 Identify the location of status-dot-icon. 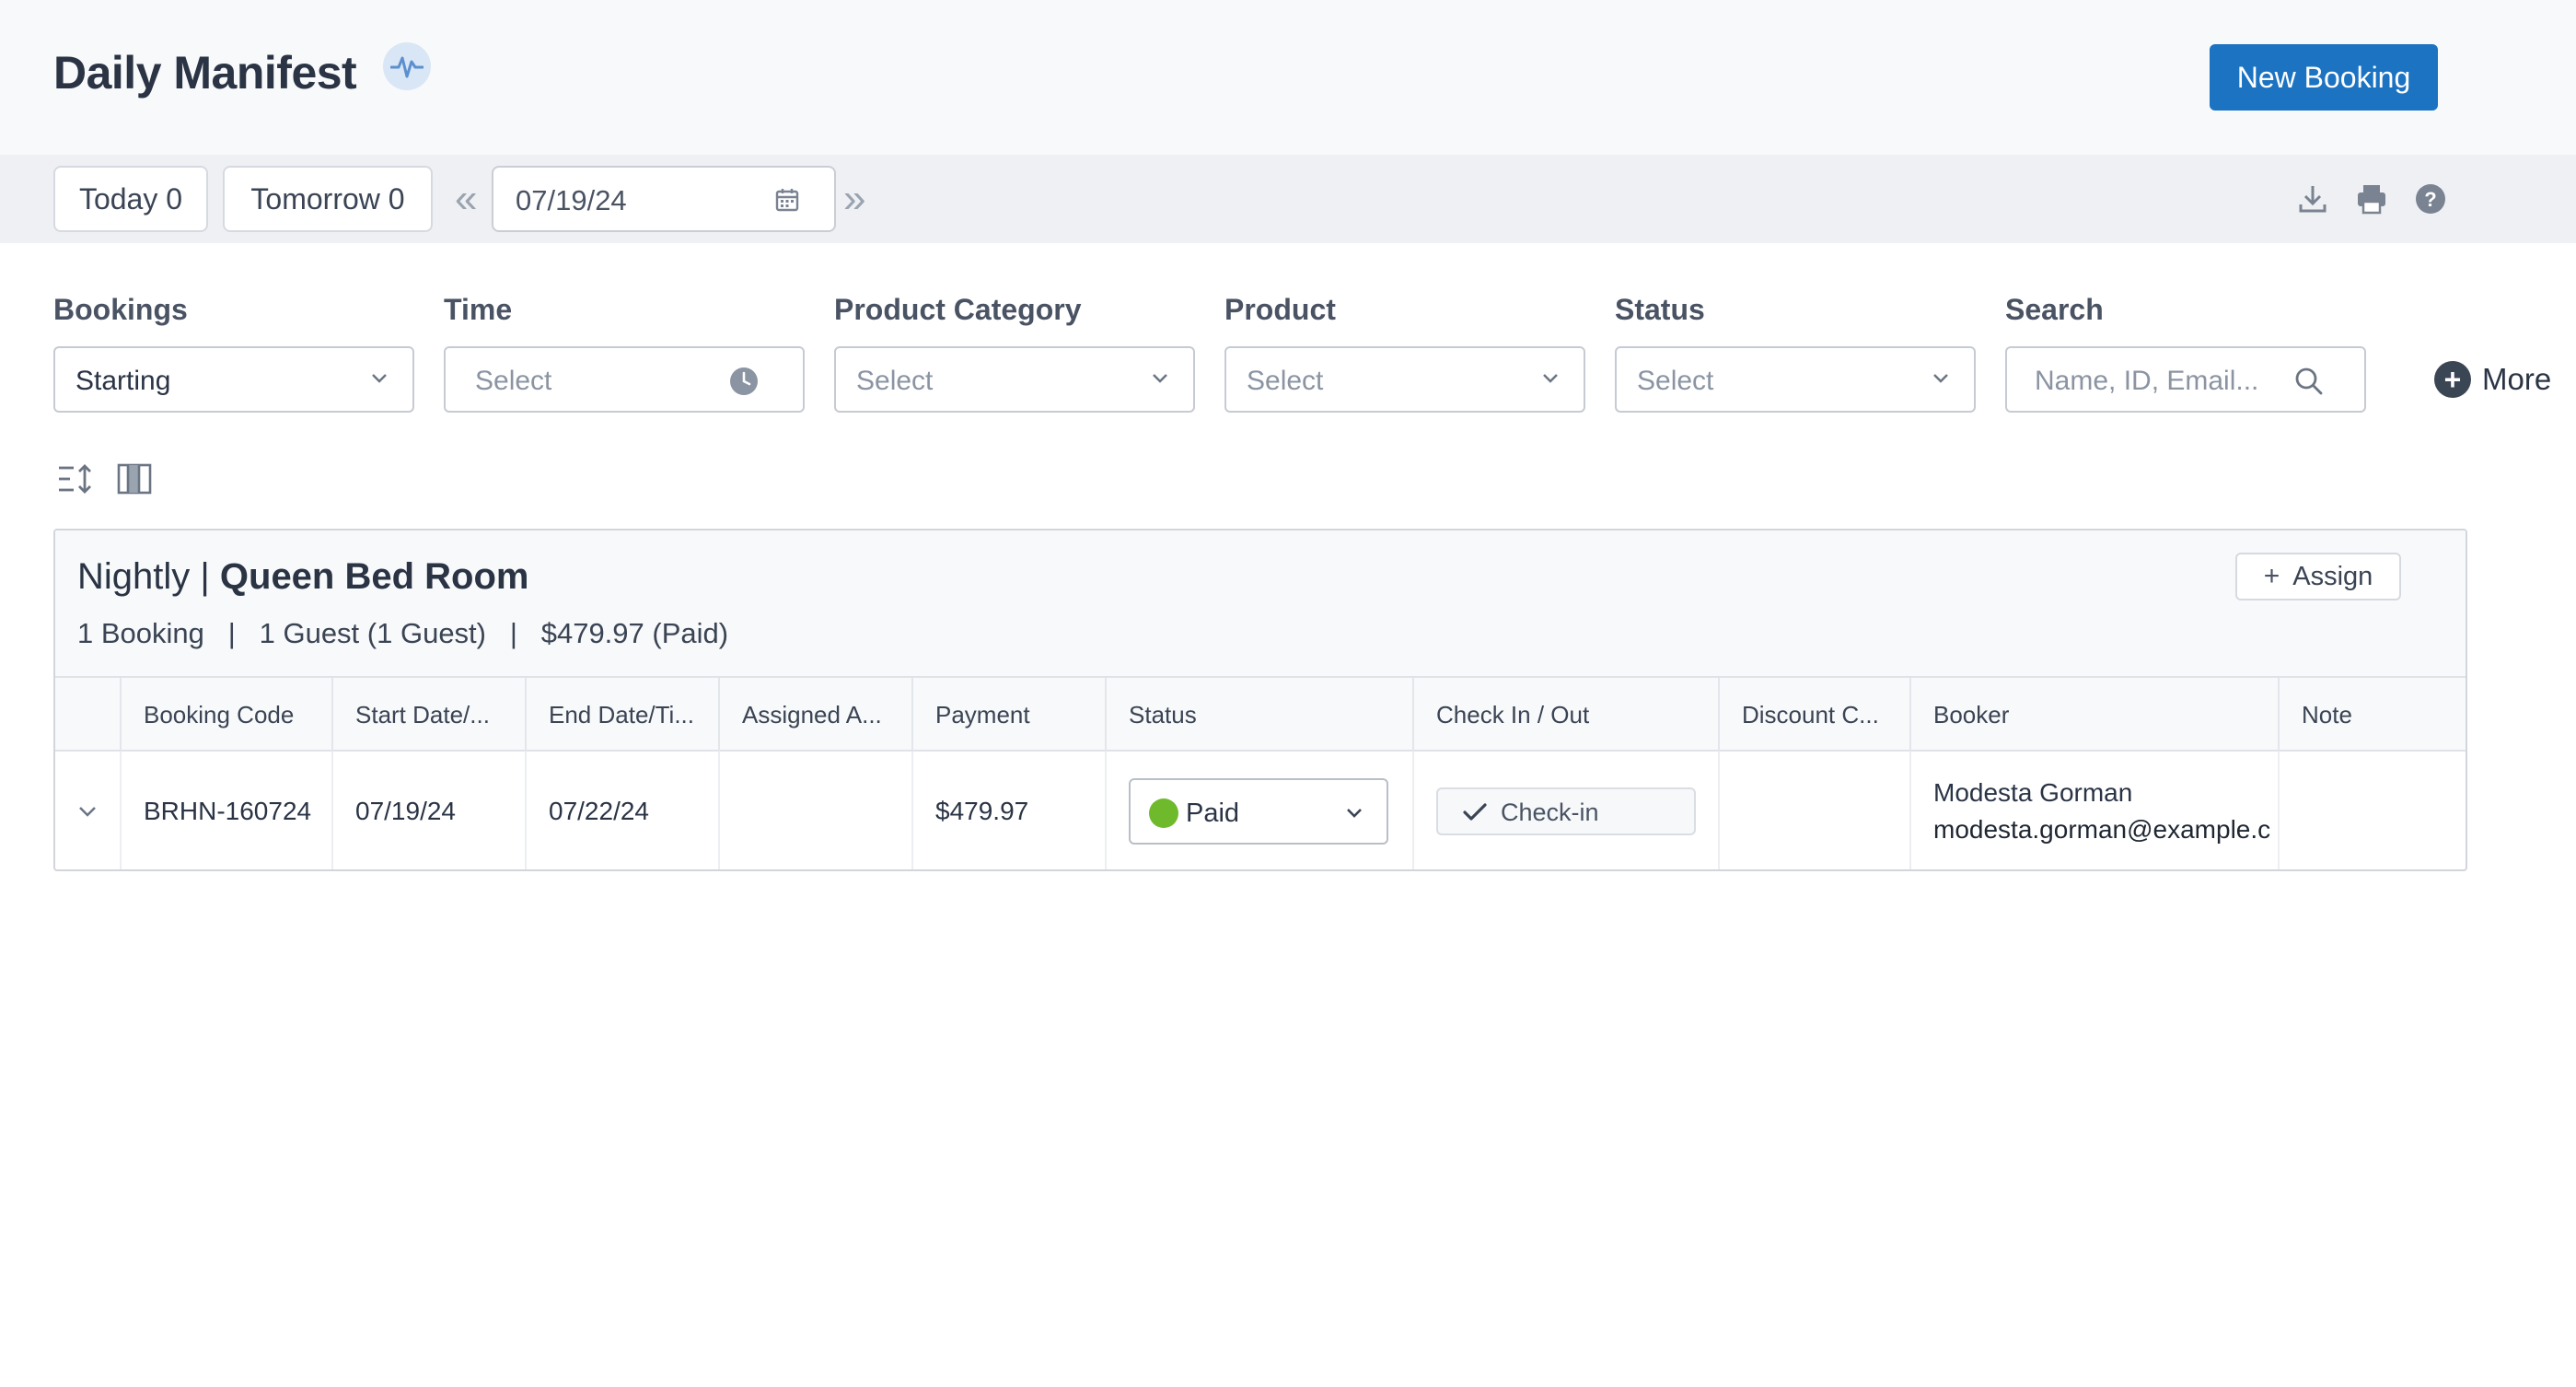
(1163, 813).